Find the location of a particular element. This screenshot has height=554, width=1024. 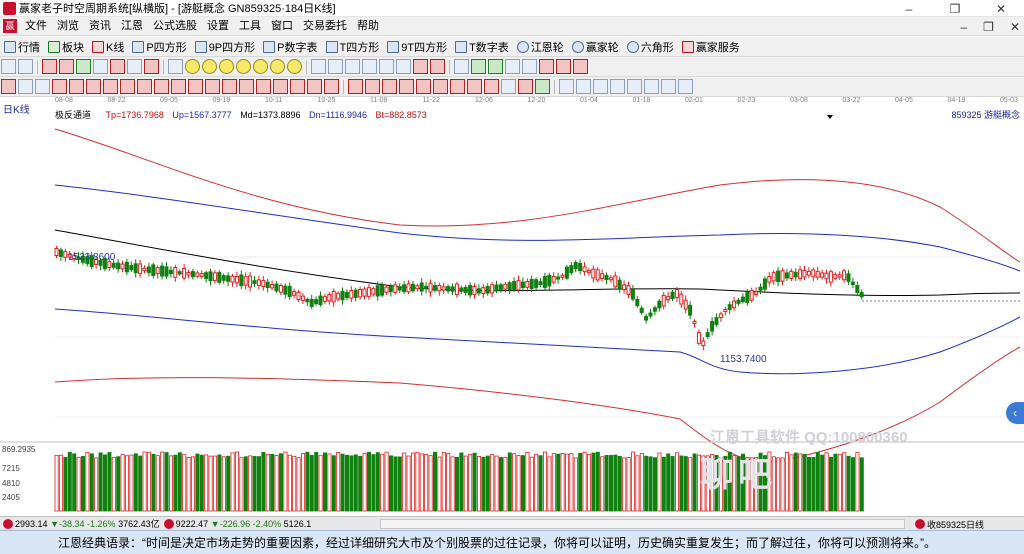

analysis-tool-27-icon is located at coordinates (457, 86).